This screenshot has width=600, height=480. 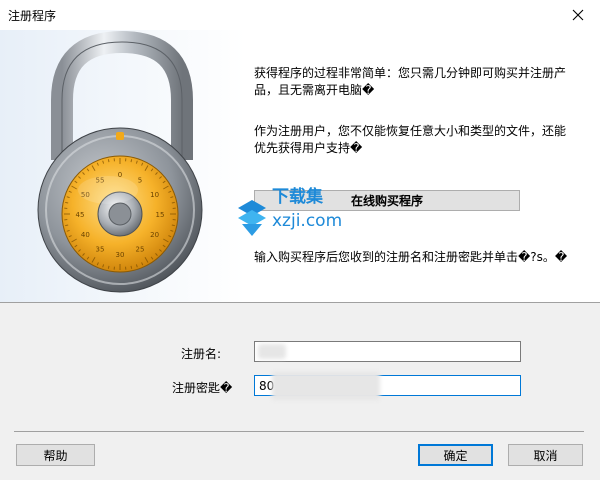 What do you see at coordinates (201, 354) in the screenshot?
I see `name-label: 注册名:` at bounding box center [201, 354].